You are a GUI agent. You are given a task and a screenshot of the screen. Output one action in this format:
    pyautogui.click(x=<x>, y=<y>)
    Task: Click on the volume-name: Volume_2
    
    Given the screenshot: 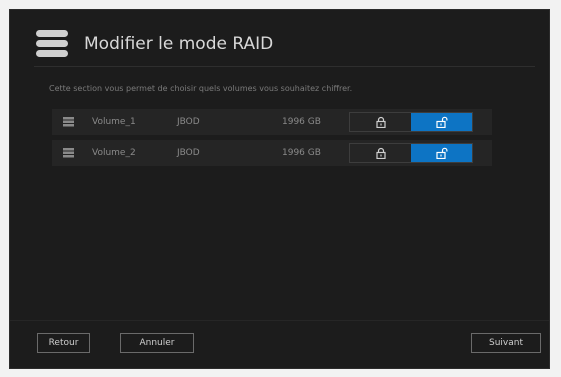 What is the action you would take?
    pyautogui.click(x=114, y=153)
    